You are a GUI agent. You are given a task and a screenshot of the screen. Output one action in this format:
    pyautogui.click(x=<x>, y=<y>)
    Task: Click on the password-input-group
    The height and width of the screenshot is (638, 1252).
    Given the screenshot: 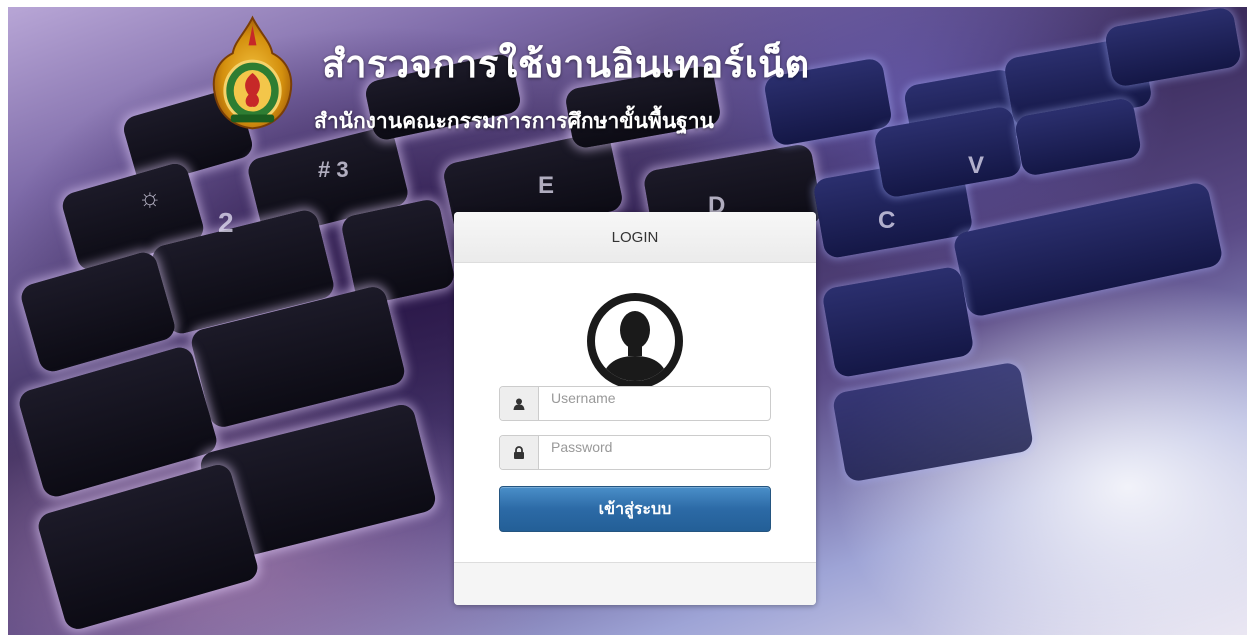 What is the action you would take?
    pyautogui.click(x=635, y=450)
    